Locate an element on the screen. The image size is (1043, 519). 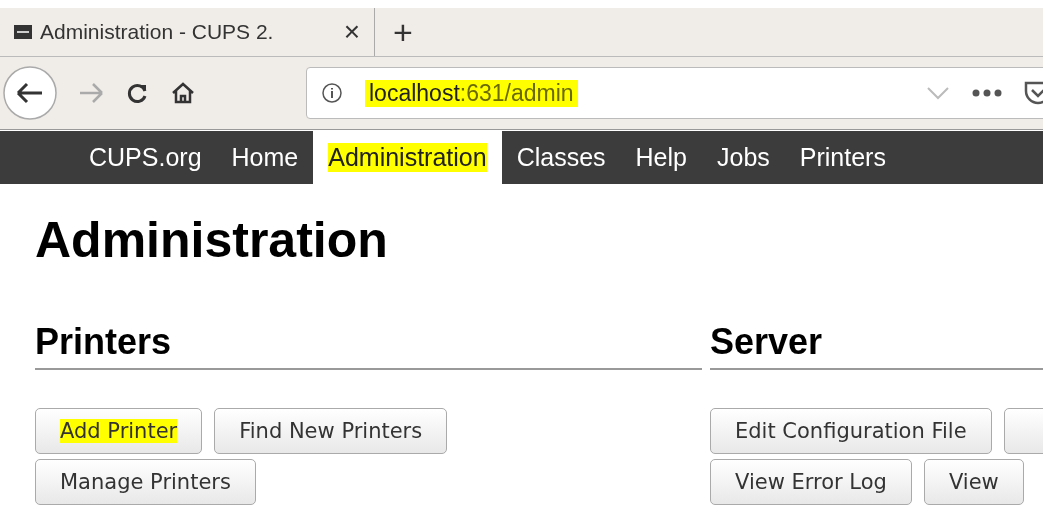
more-icon is located at coordinates (987, 93).